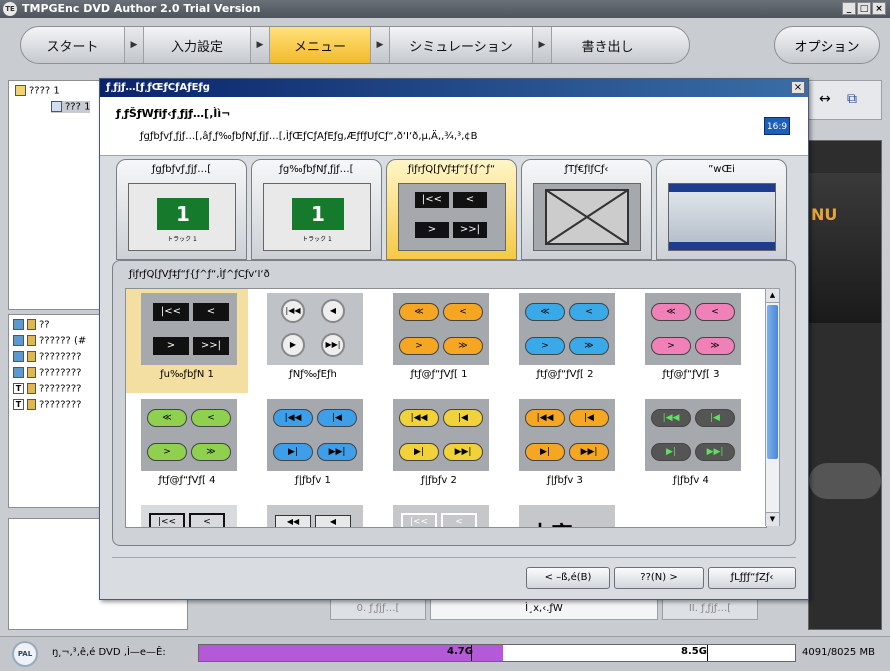 The width and height of the screenshot is (890, 671). What do you see at coordinates (568, 578) in the screenshot?
I see `back-button: < –ß‚é(B)` at bounding box center [568, 578].